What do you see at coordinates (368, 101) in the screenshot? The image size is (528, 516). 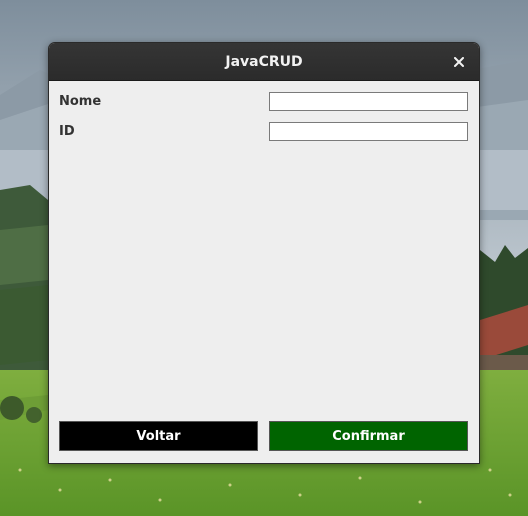 I see `nome-field` at bounding box center [368, 101].